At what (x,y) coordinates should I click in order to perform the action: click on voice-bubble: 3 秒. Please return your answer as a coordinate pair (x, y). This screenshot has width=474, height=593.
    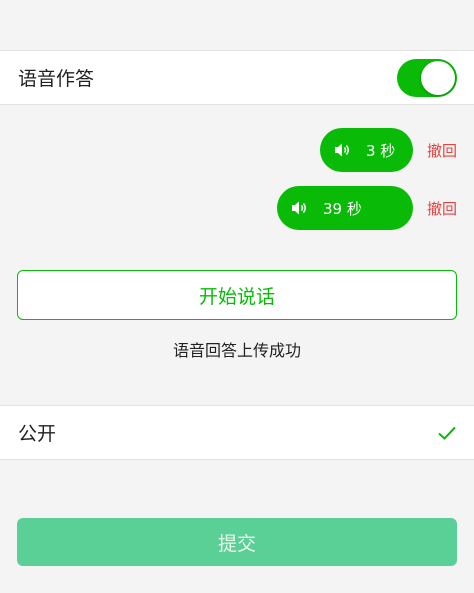
    Looking at the image, I should click on (366, 150).